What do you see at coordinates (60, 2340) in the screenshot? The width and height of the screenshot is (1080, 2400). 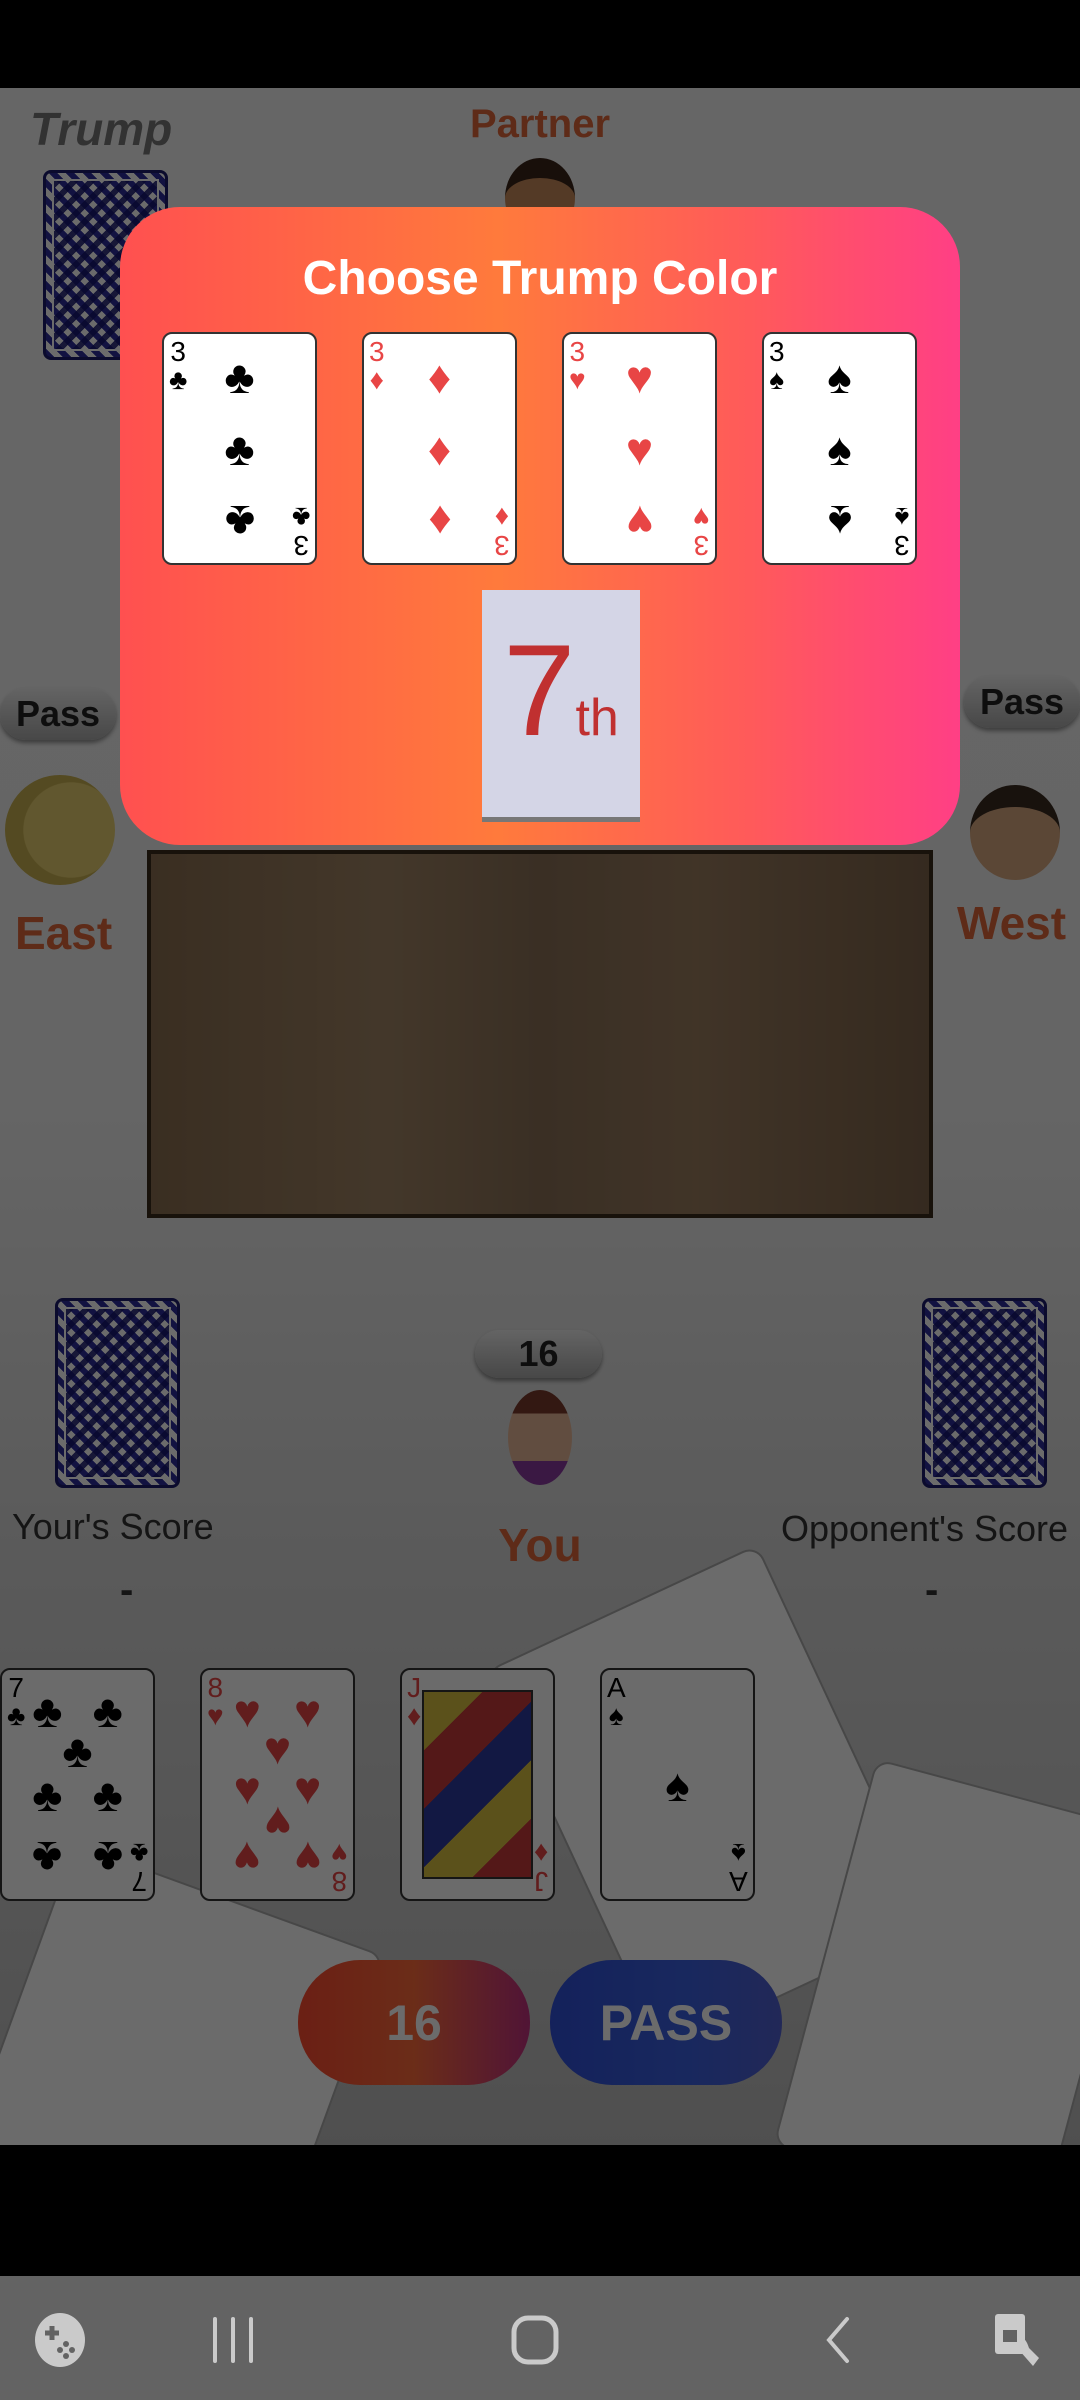 I see `game-controller-icon` at bounding box center [60, 2340].